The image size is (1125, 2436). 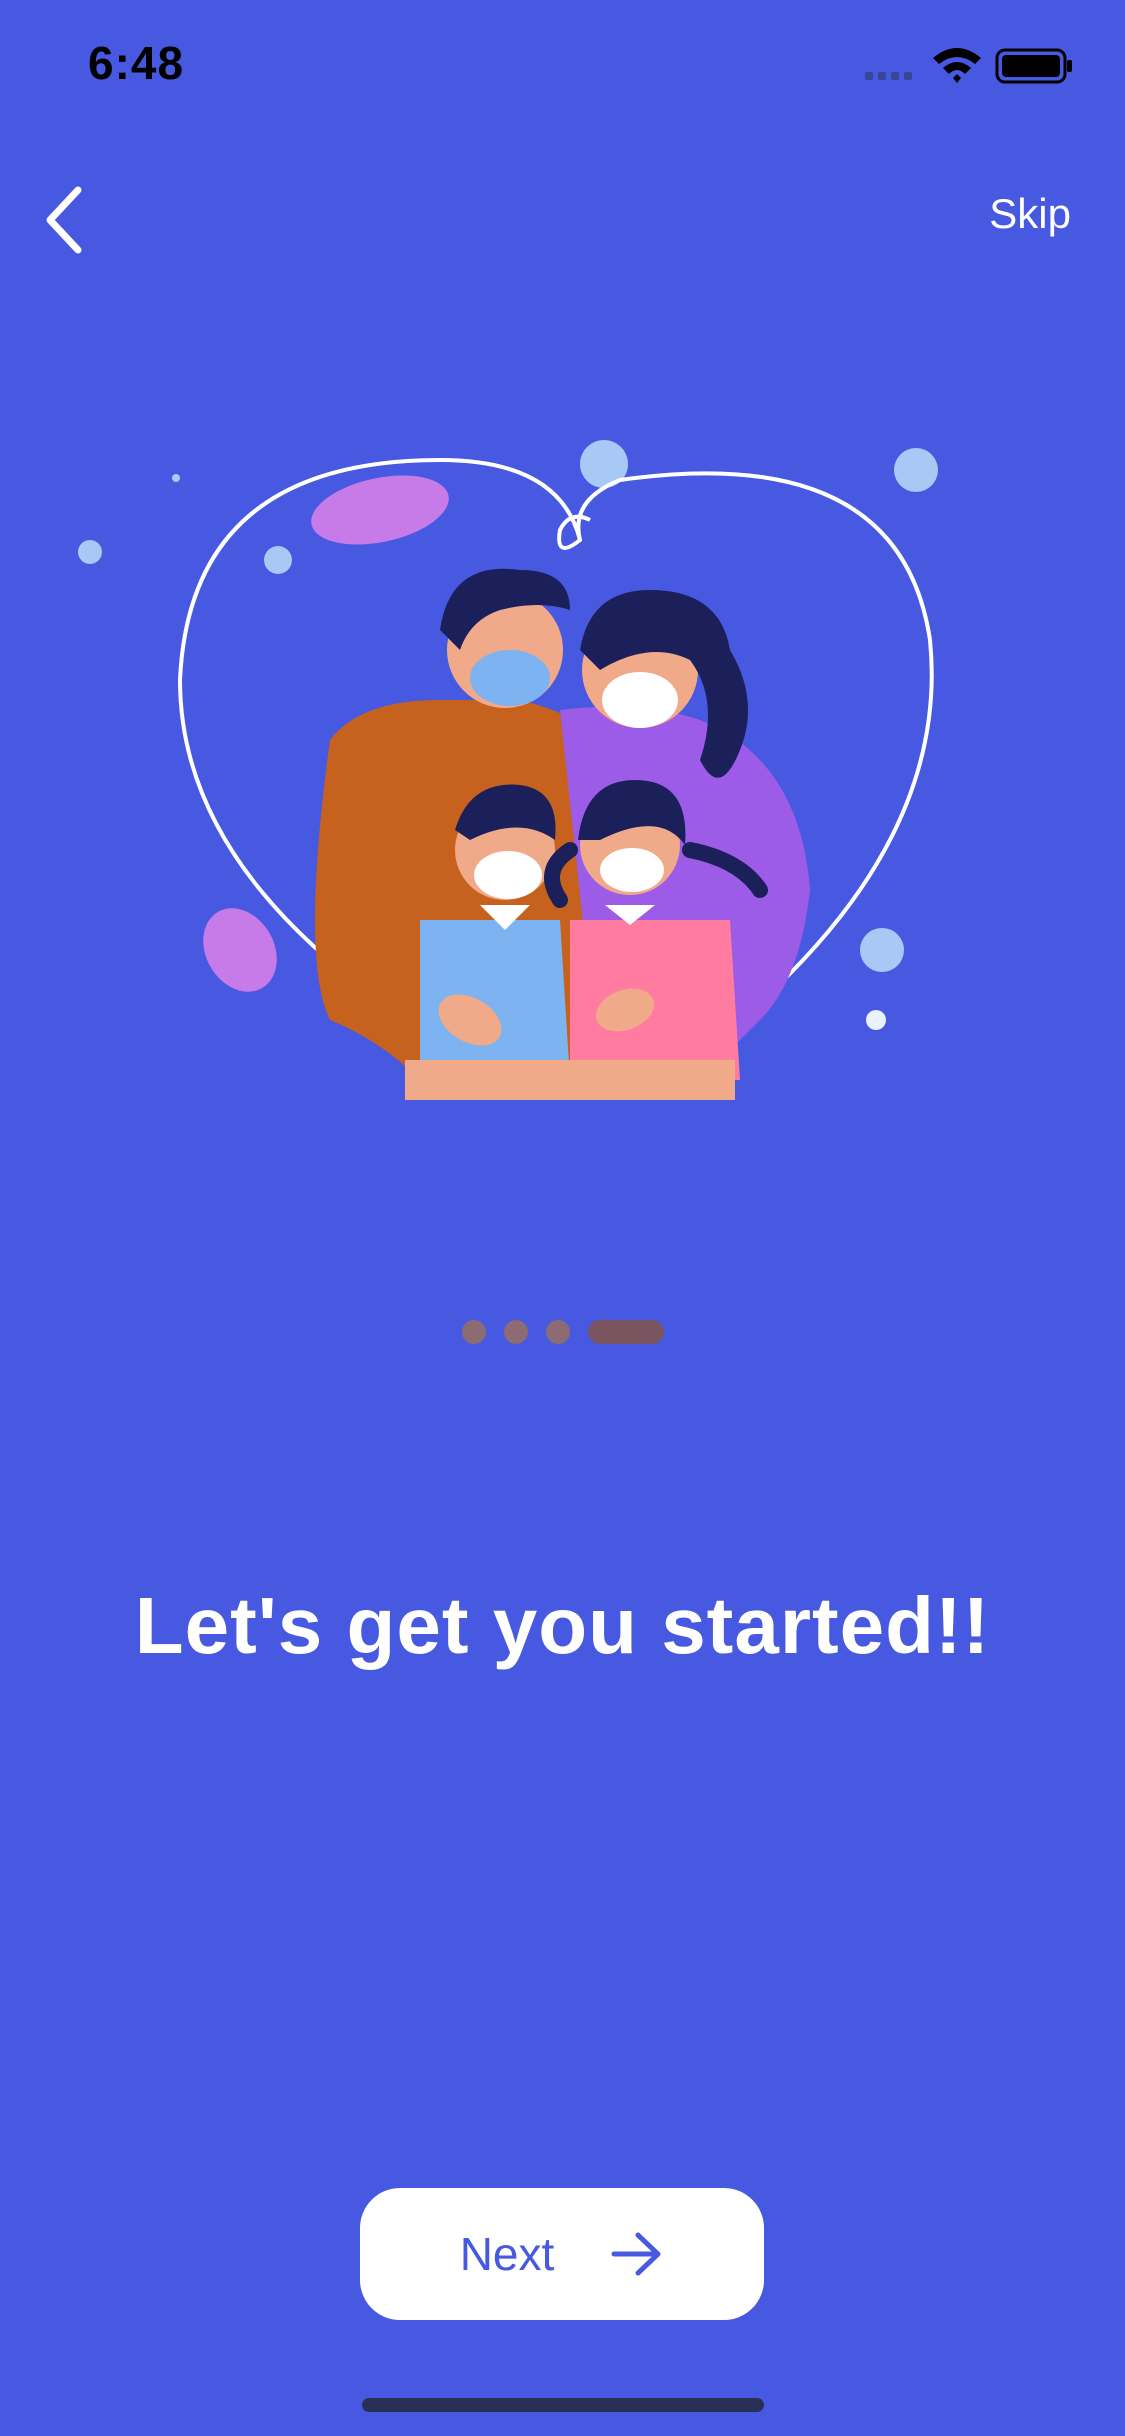 I want to click on onboarding-headline: Let's get you started!!, so click(x=562, y=1625).